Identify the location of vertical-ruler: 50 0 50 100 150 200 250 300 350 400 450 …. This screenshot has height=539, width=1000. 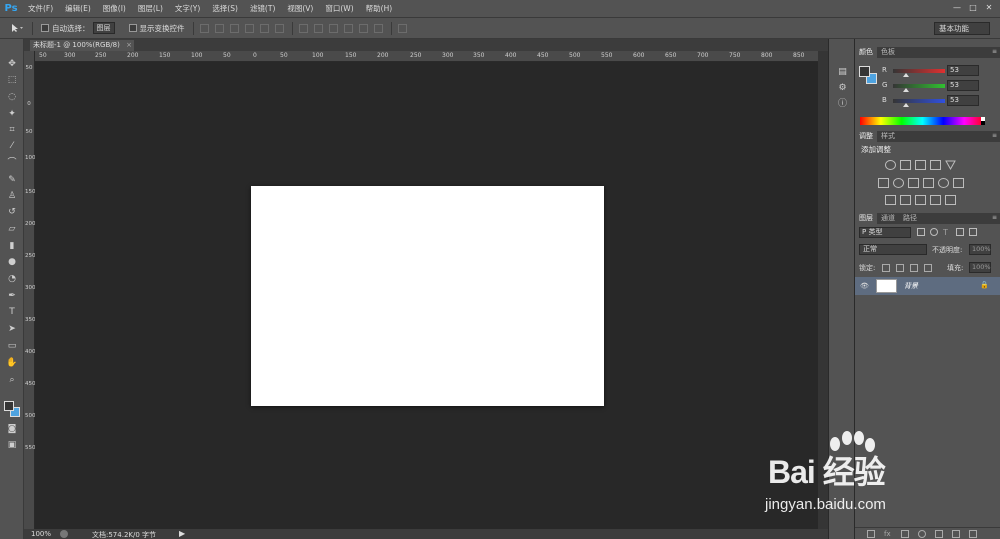
(30, 290).